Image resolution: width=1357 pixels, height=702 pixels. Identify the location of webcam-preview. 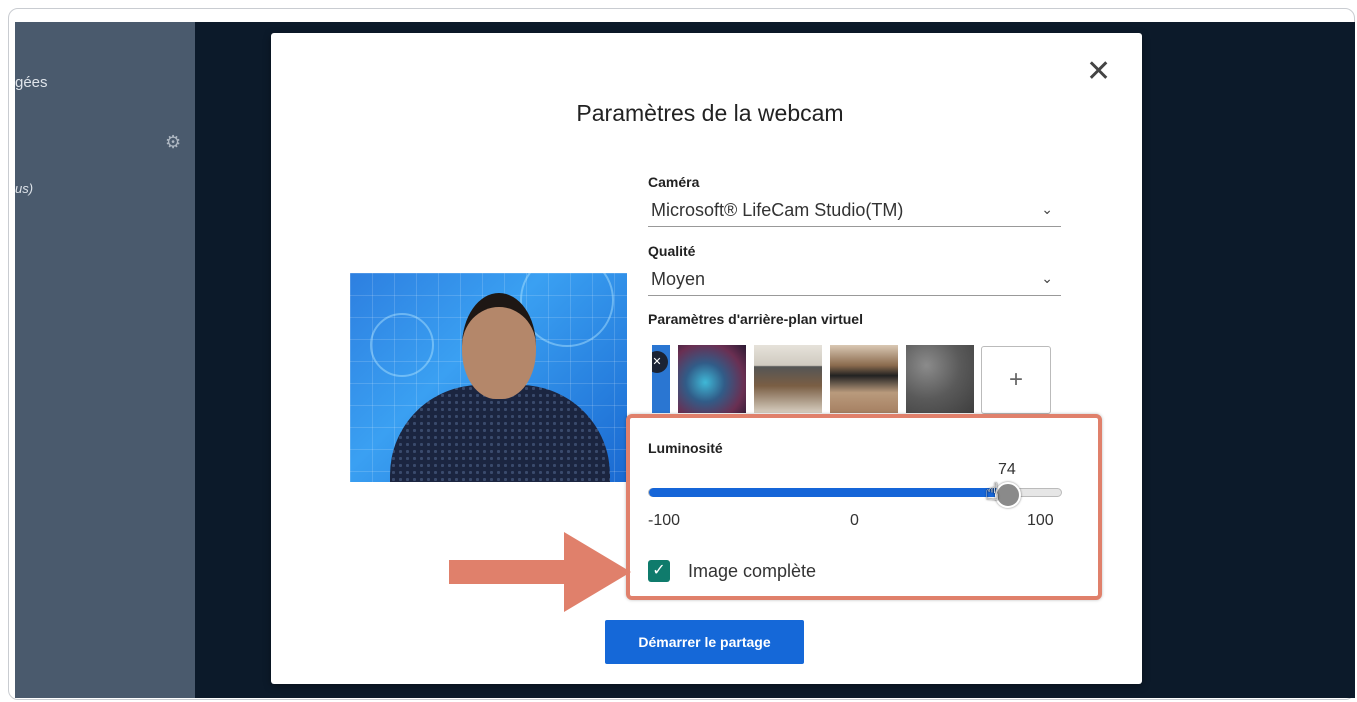
(488, 377).